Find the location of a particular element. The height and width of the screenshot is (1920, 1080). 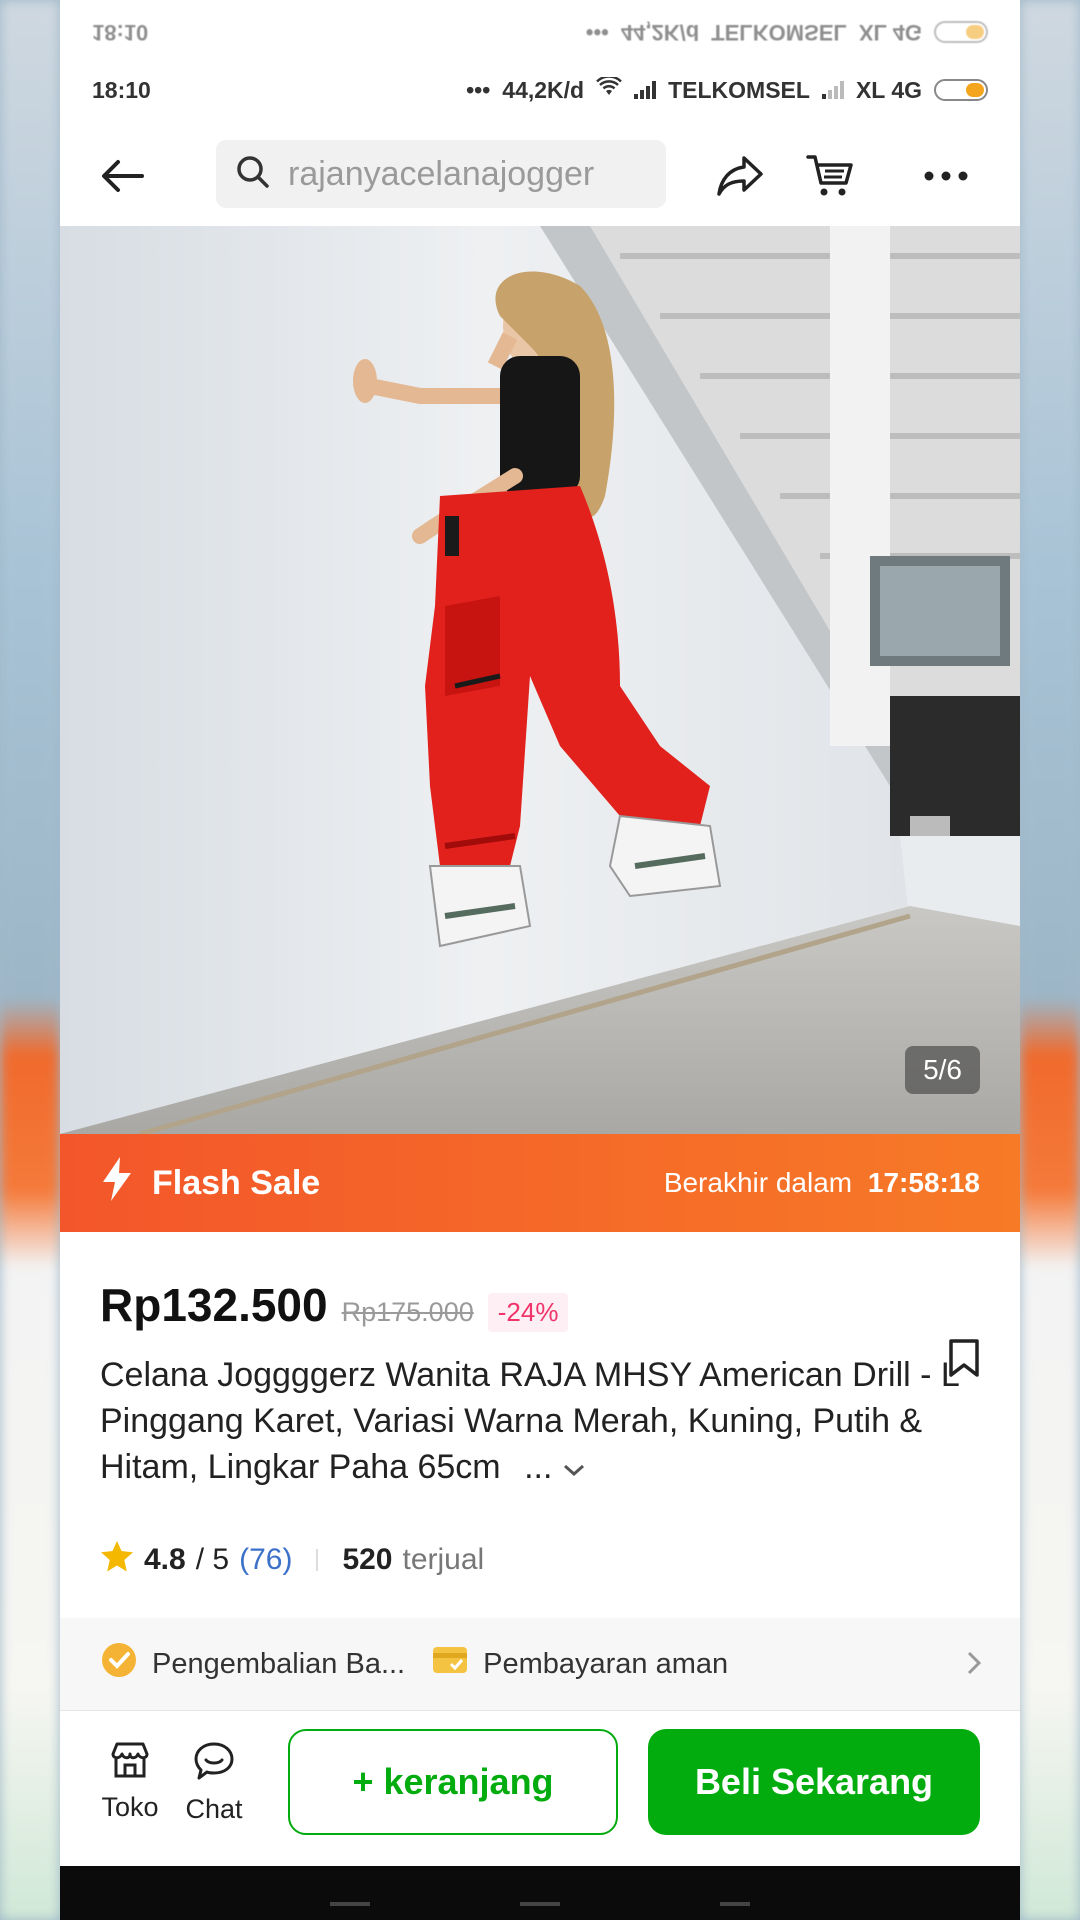

rating-value: 4.8 is located at coordinates (165, 1559).